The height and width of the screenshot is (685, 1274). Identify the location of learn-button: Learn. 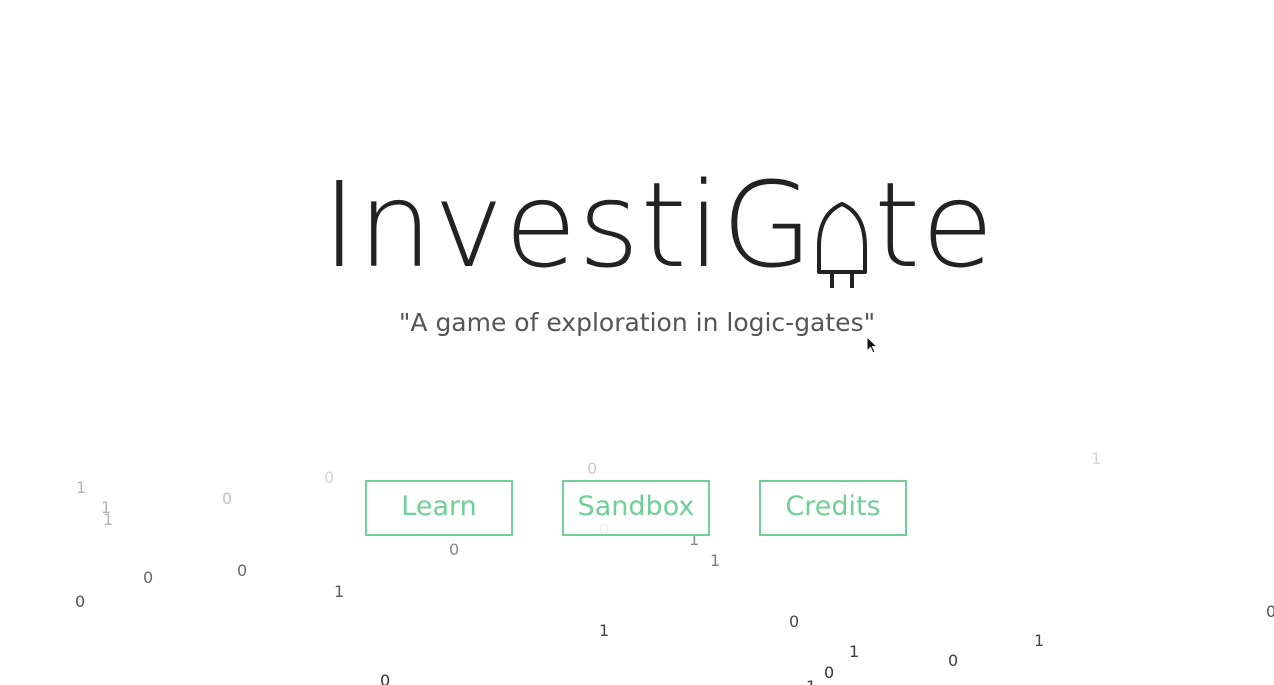
(439, 508).